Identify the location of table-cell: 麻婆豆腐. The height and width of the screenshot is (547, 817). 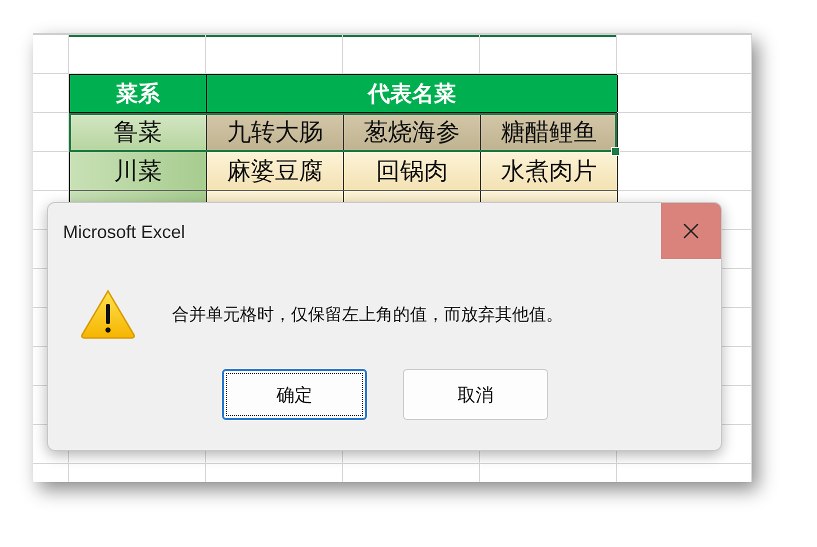
(275, 171).